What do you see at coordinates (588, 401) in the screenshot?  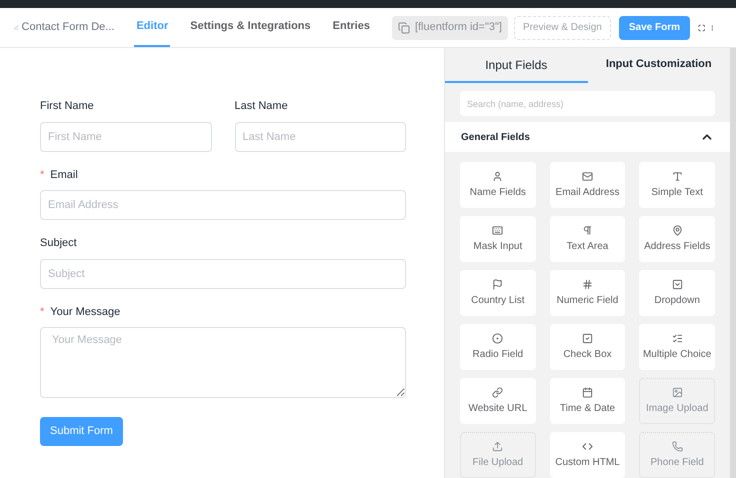 I see `field-type-item: Time & Date` at bounding box center [588, 401].